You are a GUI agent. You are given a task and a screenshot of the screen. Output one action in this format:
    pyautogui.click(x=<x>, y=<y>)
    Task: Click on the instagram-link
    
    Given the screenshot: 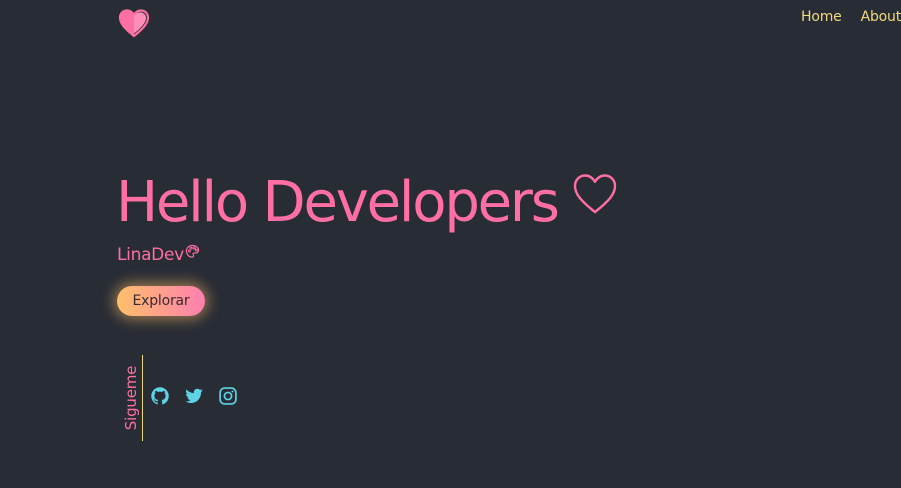 What is the action you would take?
    pyautogui.click(x=228, y=396)
    